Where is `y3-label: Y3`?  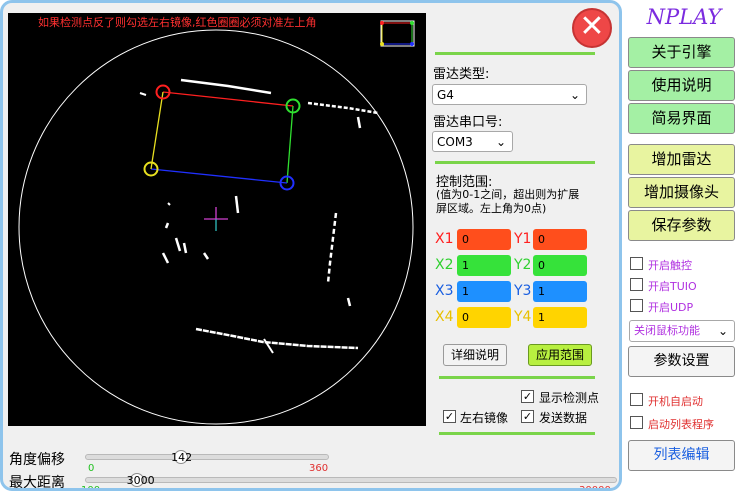
y3-label: Y3 is located at coordinates (523, 291).